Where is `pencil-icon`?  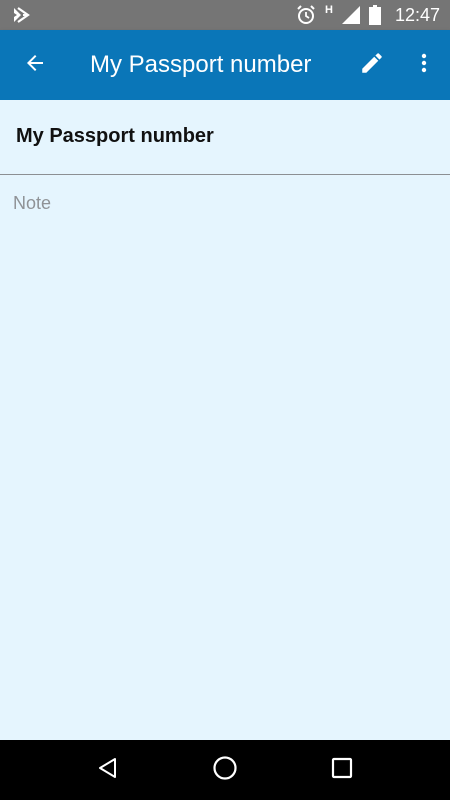
pencil-icon is located at coordinates (372, 65).